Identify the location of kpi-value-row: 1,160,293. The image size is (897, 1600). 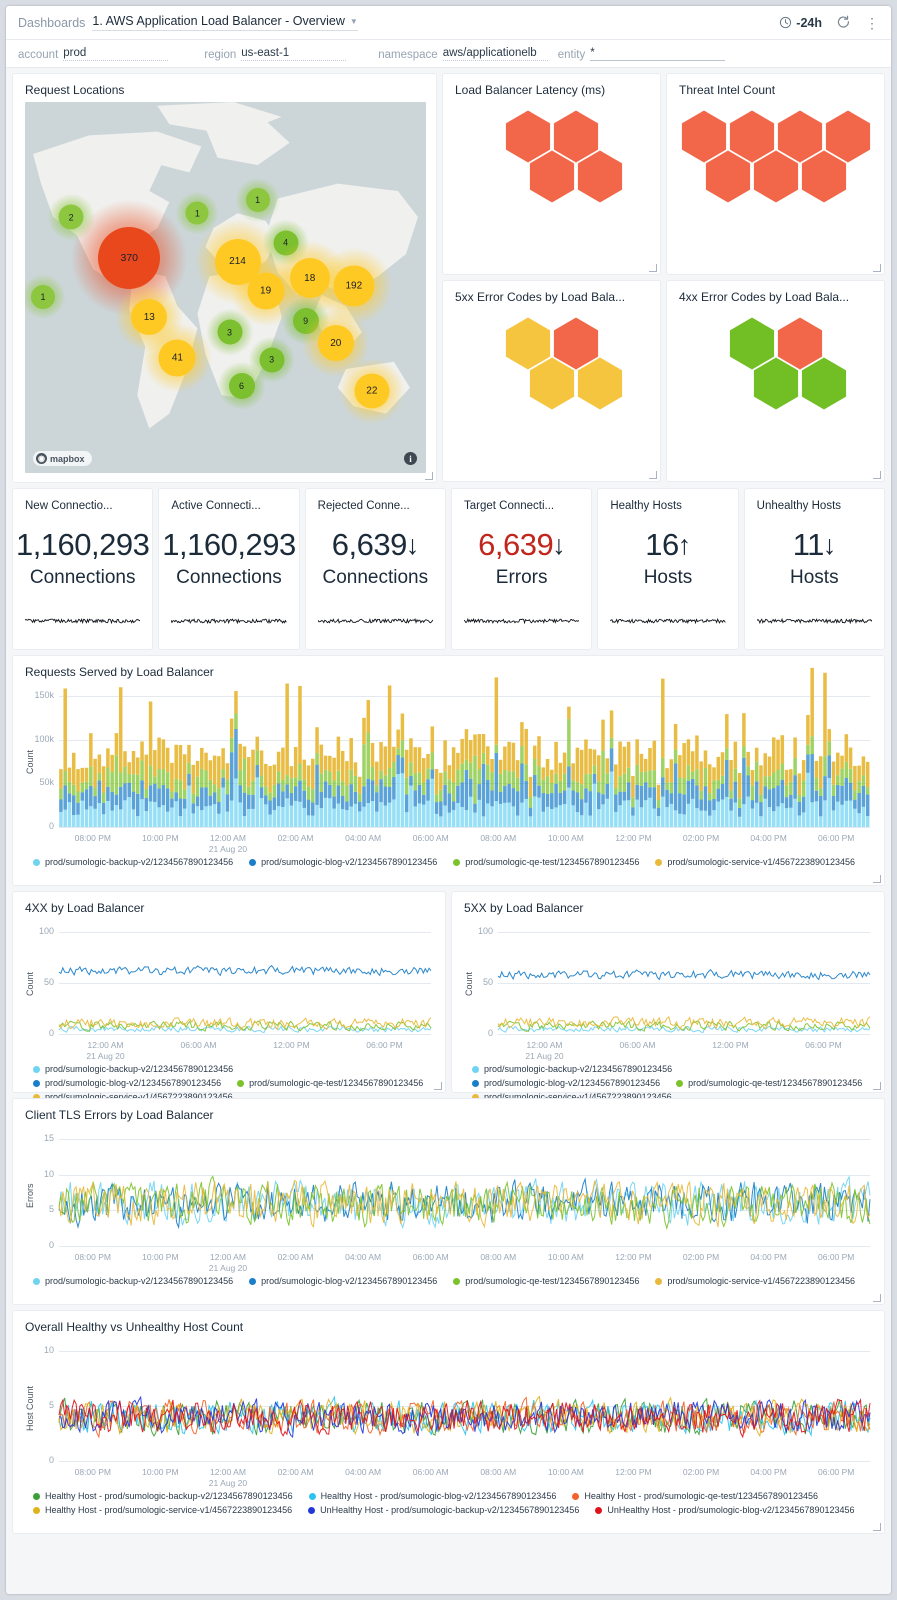
(228, 545).